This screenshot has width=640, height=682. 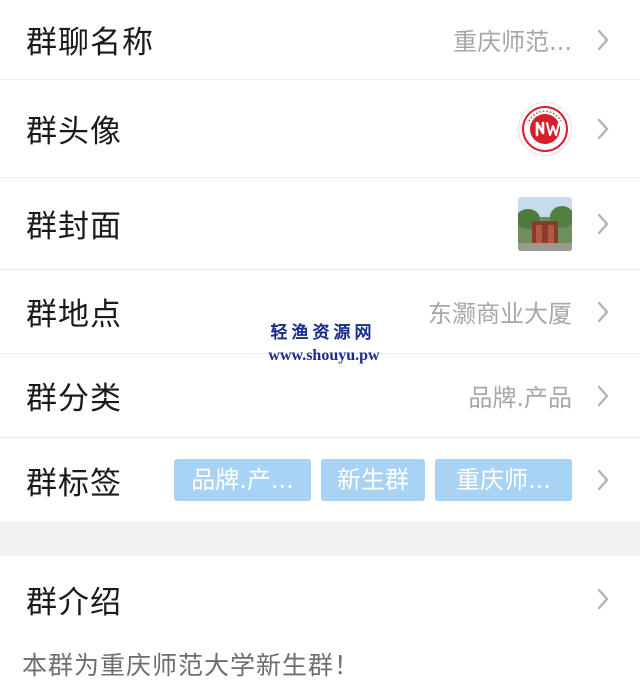 I want to click on group-name-label: 群聊名称, so click(x=90, y=43).